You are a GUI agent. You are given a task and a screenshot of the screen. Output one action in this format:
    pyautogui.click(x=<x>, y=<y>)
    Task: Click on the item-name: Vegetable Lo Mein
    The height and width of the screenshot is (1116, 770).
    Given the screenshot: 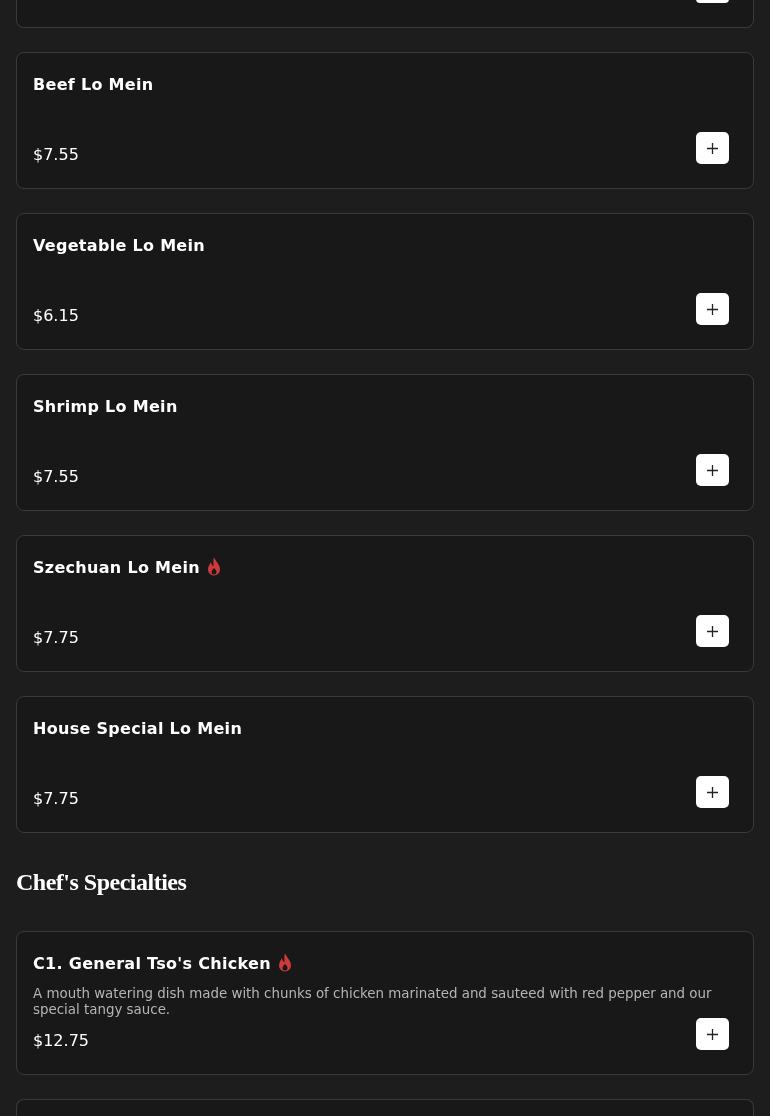 What is the action you would take?
    pyautogui.click(x=119, y=245)
    